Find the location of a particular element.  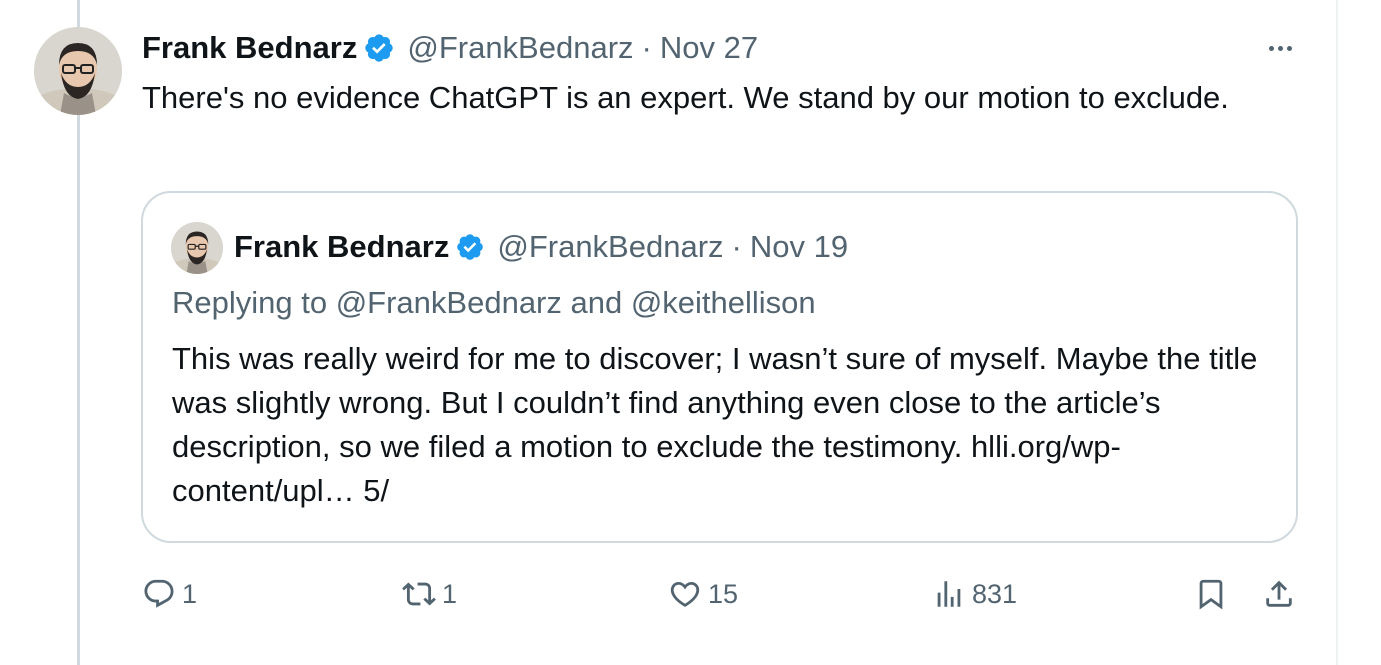

share-icon is located at coordinates (1279, 594).